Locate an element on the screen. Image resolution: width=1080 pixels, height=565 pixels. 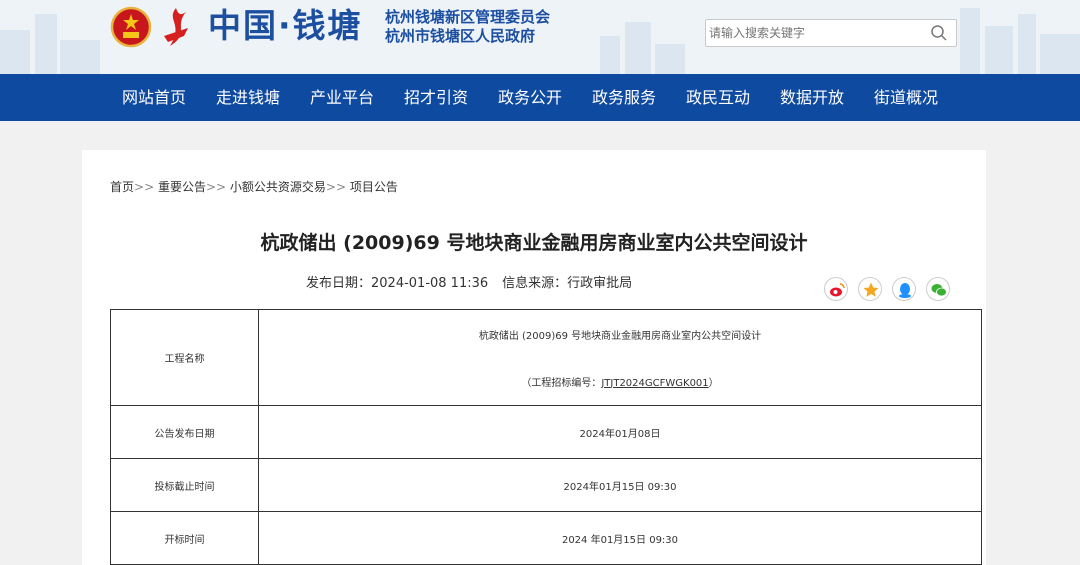
nav-item-talent: 招才引资 is located at coordinates (436, 97).